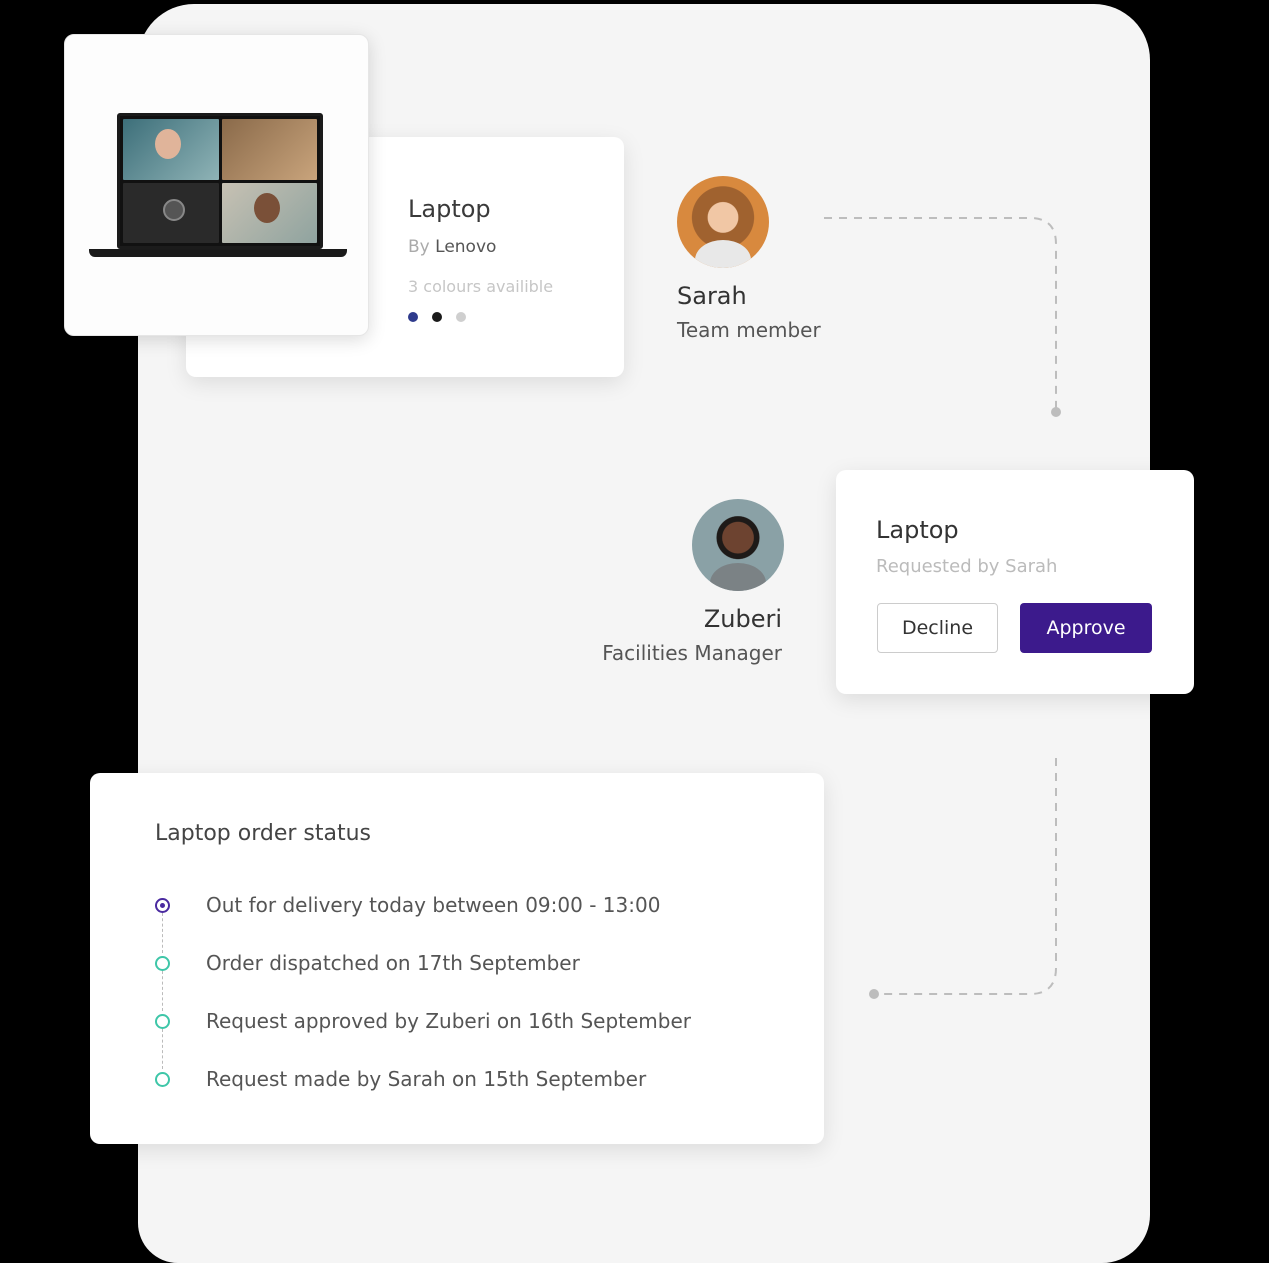  I want to click on order-status-title: Laptop order status, so click(263, 833).